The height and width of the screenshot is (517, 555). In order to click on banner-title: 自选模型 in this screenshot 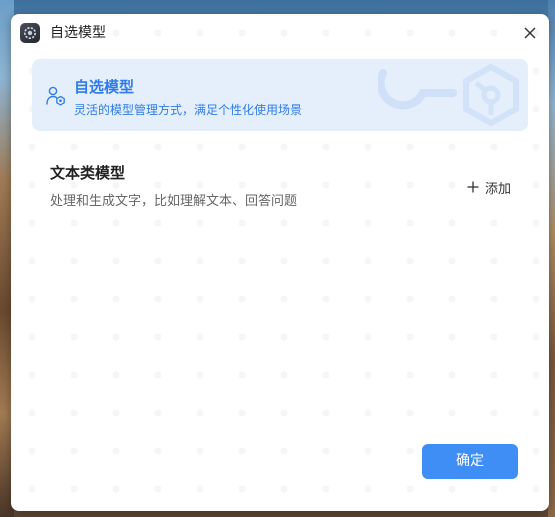, I will do `click(104, 87)`.